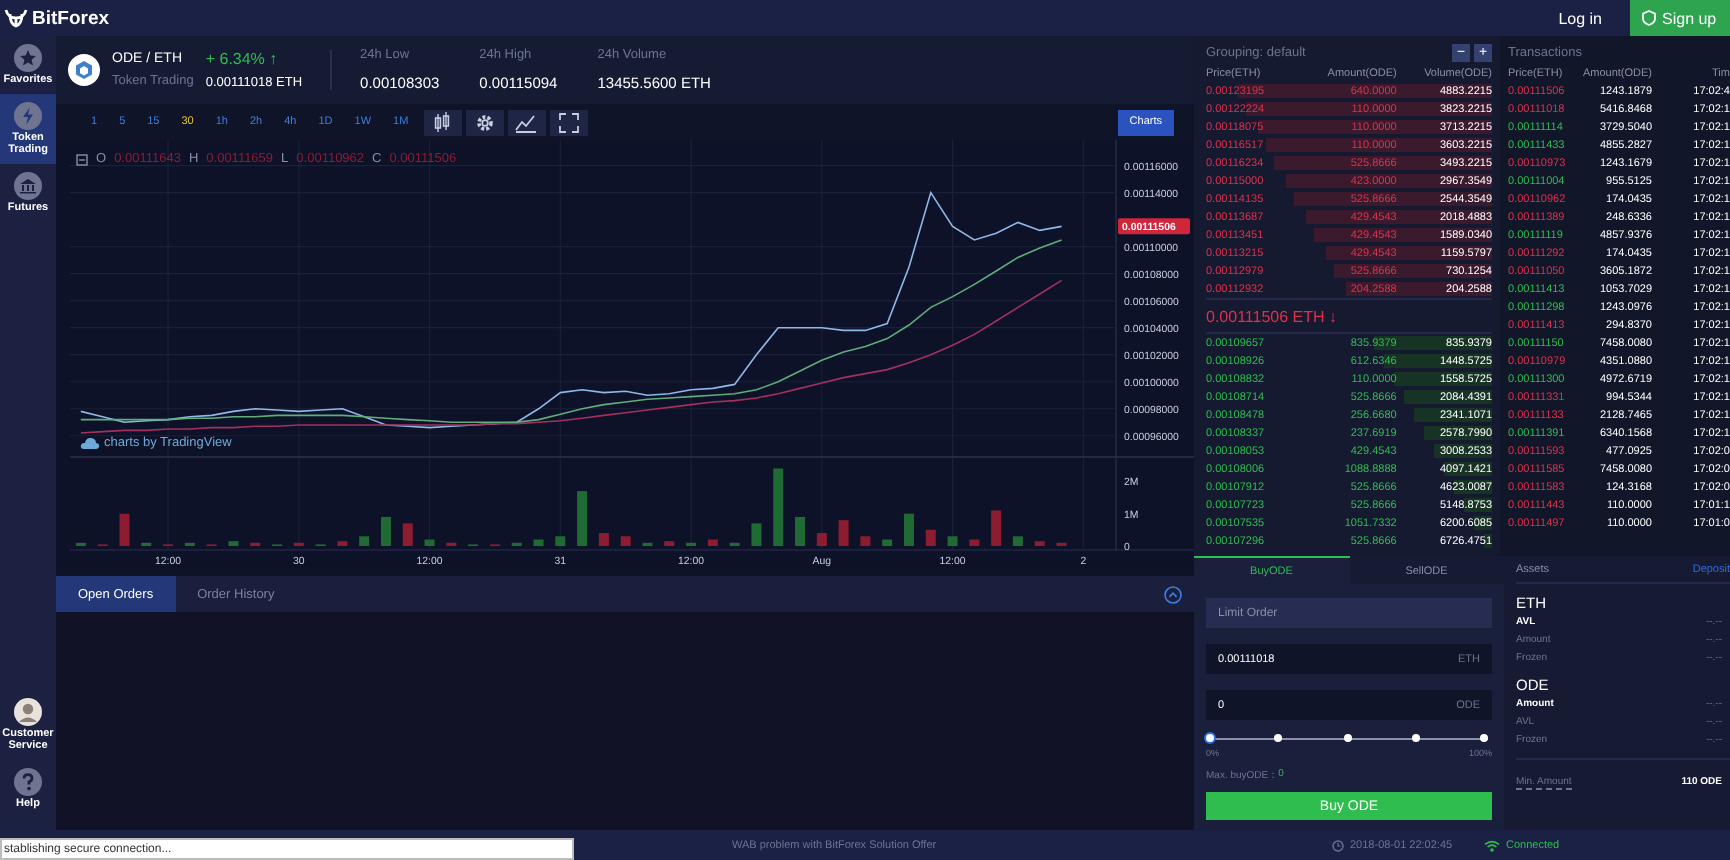 This screenshot has width=1730, height=860. Describe the element at coordinates (526, 122) in the screenshot. I see `indicator-chart-icon` at that location.